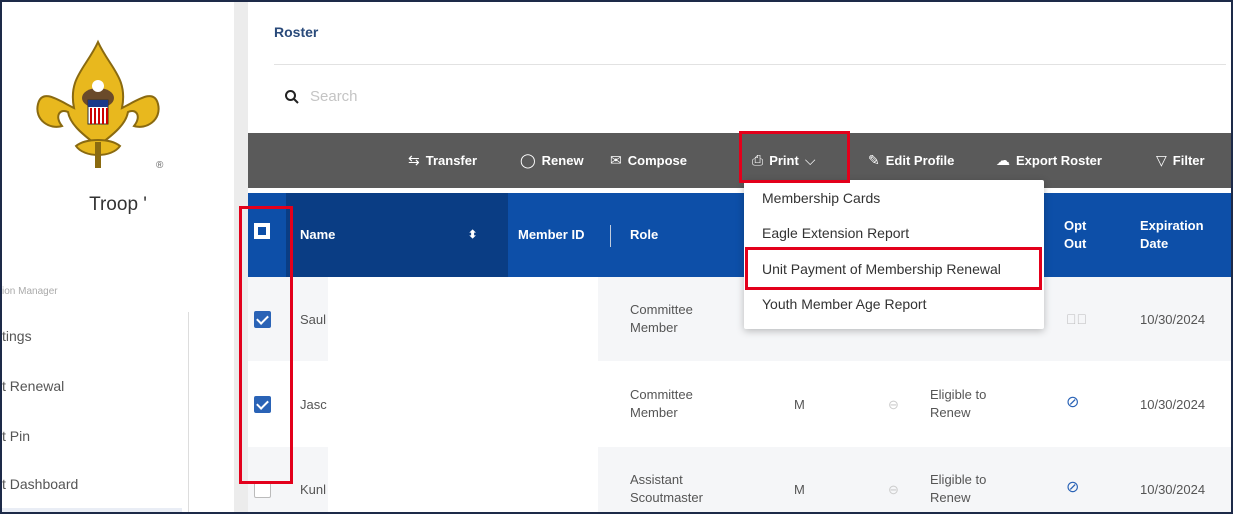 The height and width of the screenshot is (514, 1233). What do you see at coordinates (551, 235) in the screenshot?
I see `column-member-id: Member ID` at bounding box center [551, 235].